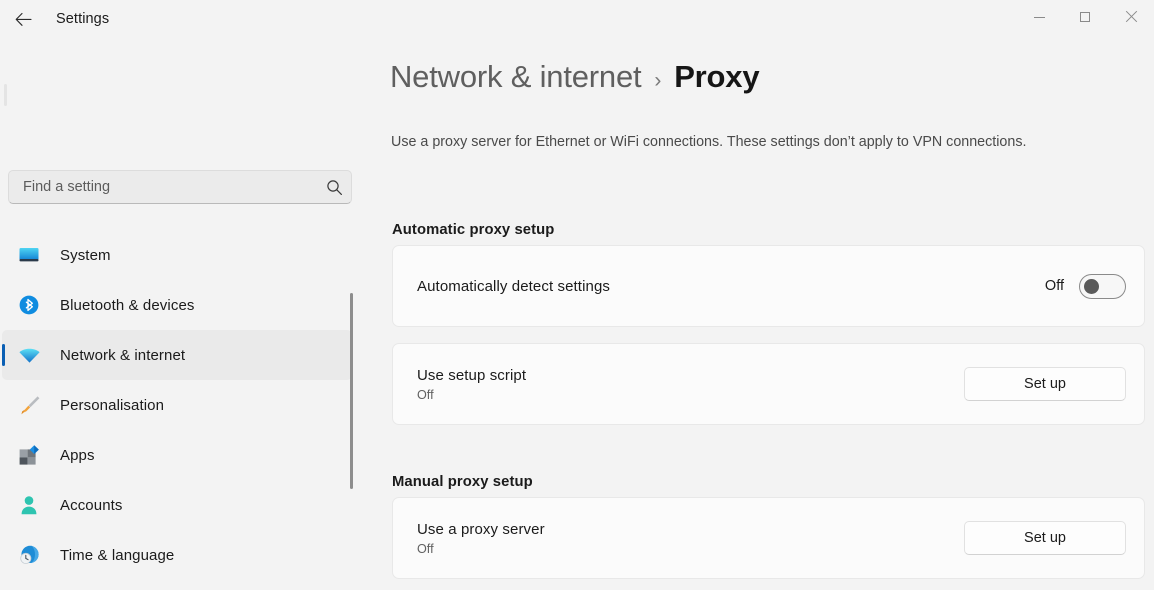 The height and width of the screenshot is (590, 1154). Describe the element at coordinates (83, 19) in the screenshot. I see `app-title: Settings` at that location.